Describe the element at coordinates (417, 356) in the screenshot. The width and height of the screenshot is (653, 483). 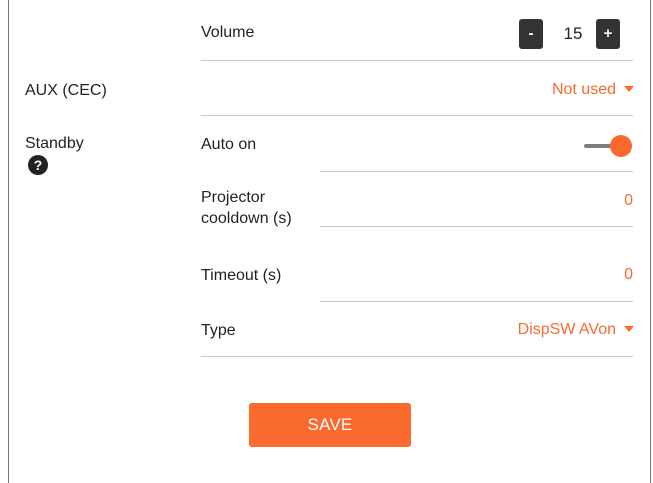
I see `type-divider` at that location.